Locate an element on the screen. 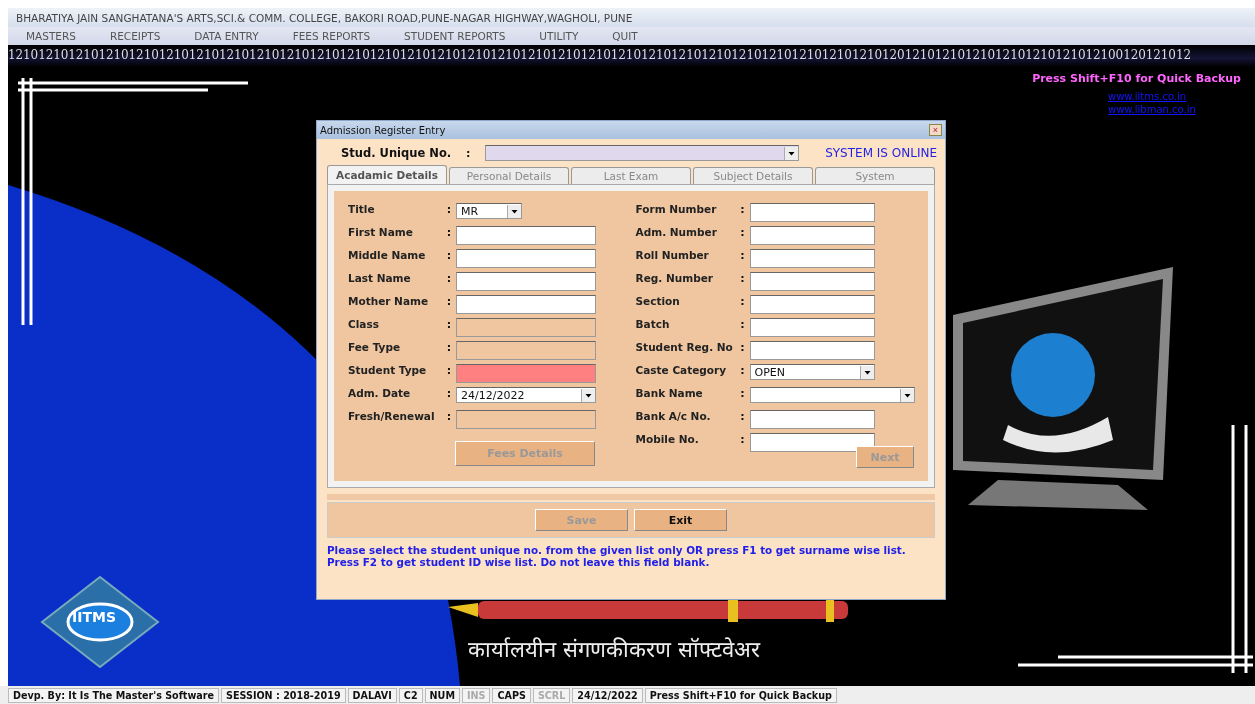  field-label: First Name is located at coordinates (381, 232).